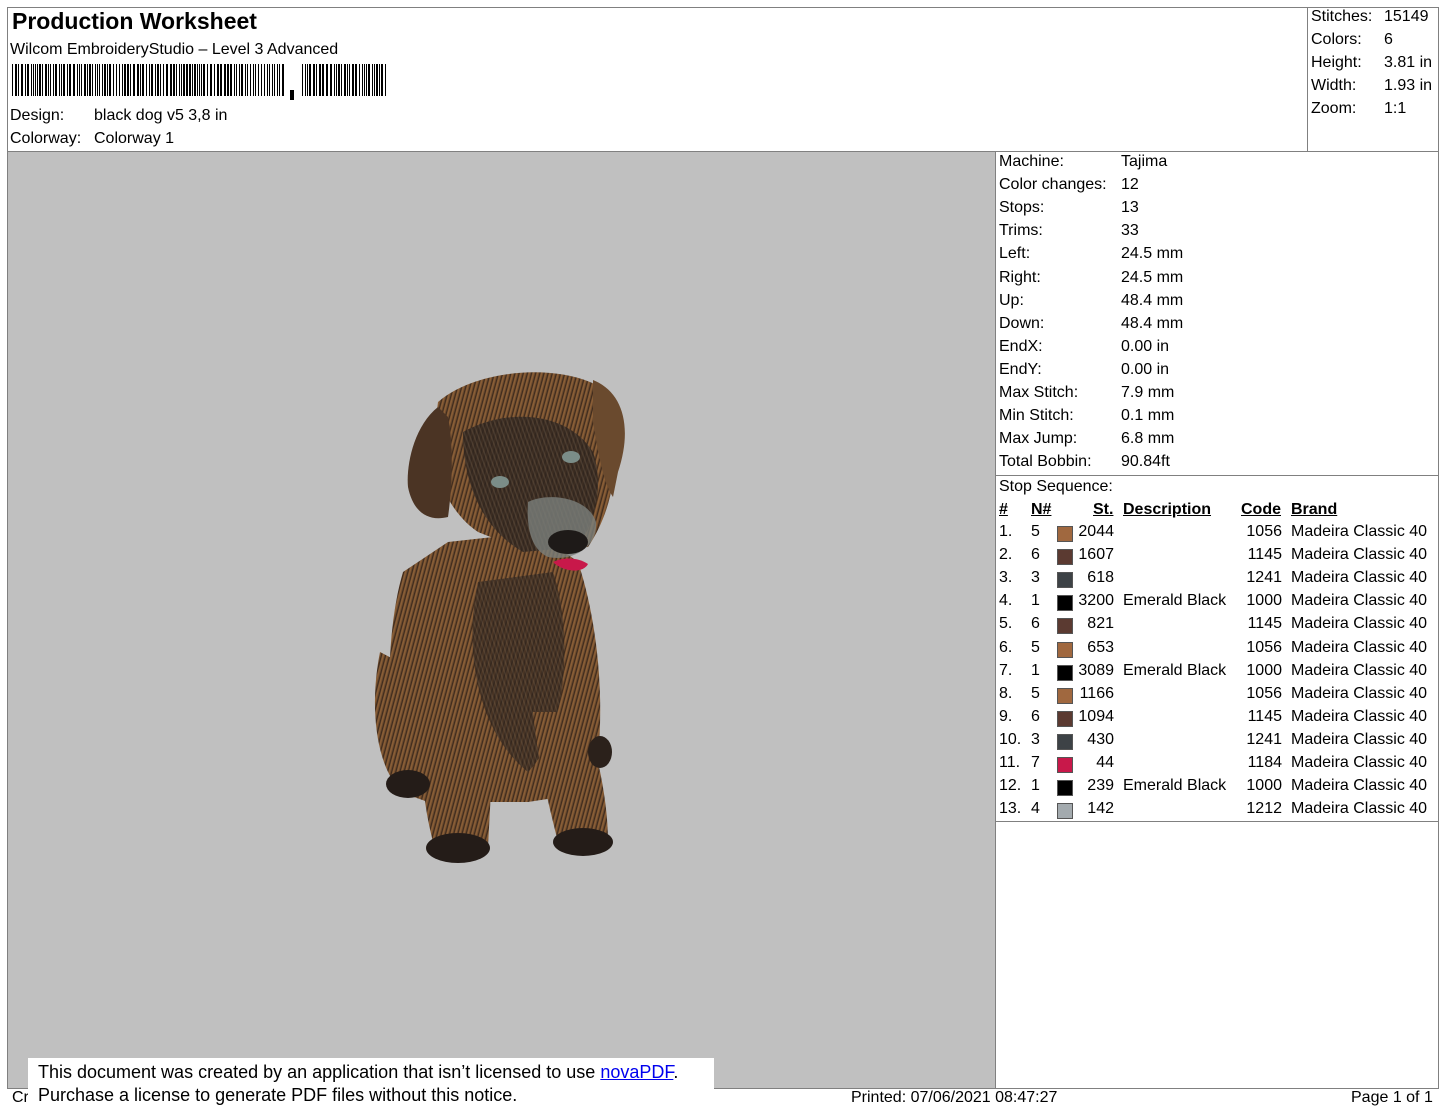 The width and height of the screenshot is (1445, 1117). I want to click on cell-num: 10., so click(1010, 739).